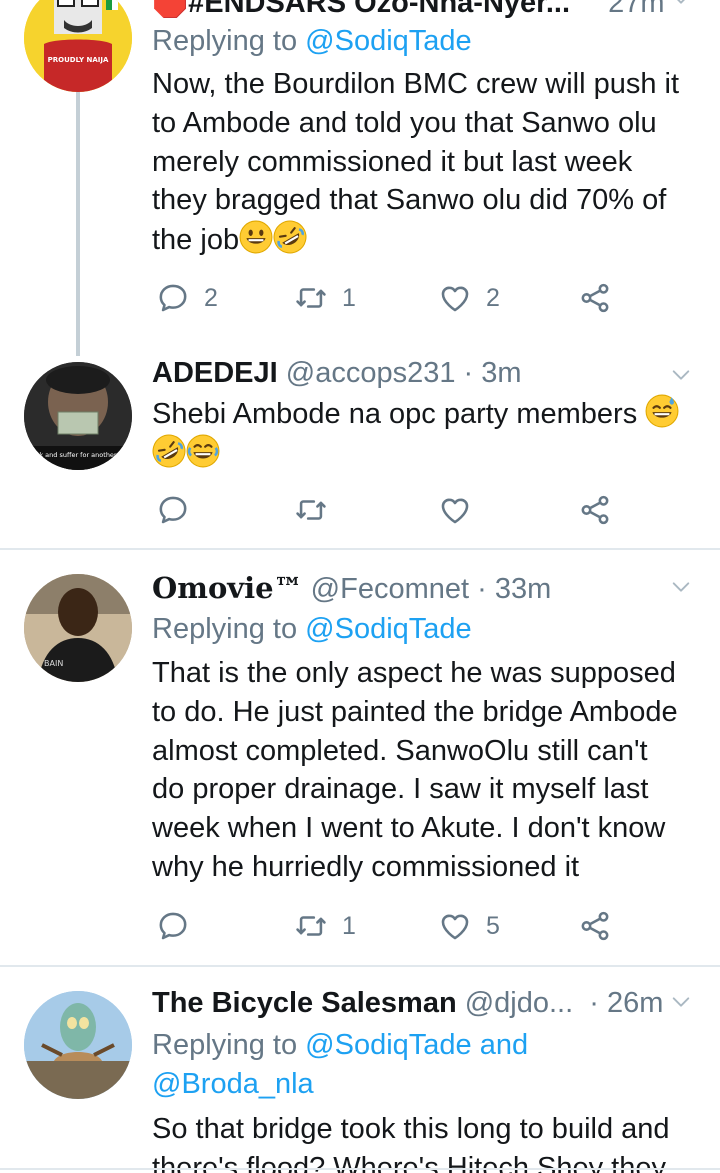  I want to click on cartoon-avatar-image: PROUDLY NAIJA, so click(78, 46).